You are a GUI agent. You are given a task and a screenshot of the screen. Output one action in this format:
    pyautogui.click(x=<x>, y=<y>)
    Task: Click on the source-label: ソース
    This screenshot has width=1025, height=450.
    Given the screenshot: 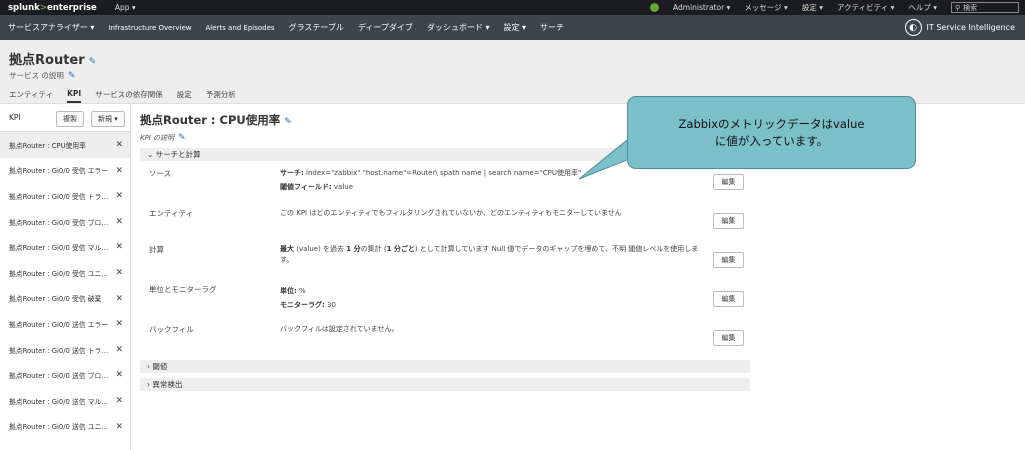 What is the action you would take?
    pyautogui.click(x=160, y=173)
    